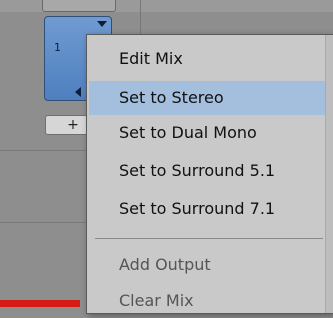  I want to click on menu-item-set-to-stereo: Set to Stereo, so click(207, 98).